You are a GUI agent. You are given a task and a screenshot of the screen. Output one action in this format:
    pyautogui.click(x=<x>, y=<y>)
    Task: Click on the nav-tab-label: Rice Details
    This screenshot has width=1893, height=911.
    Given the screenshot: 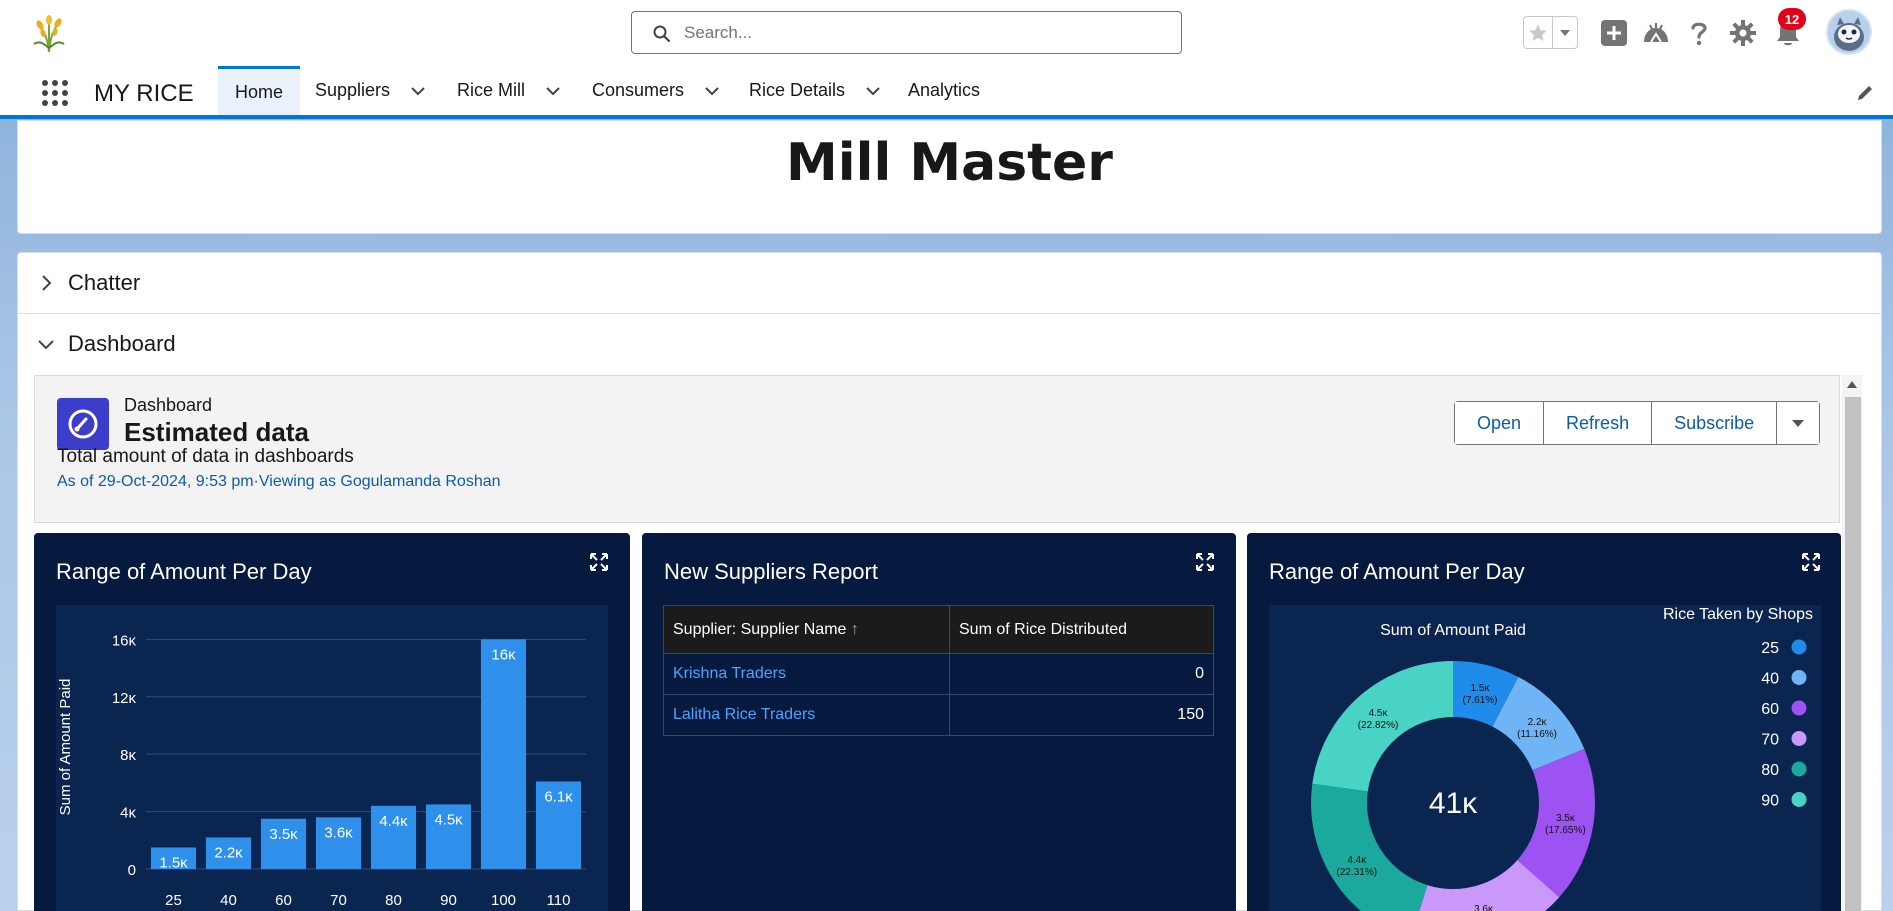 What is the action you would take?
    pyautogui.click(x=797, y=90)
    